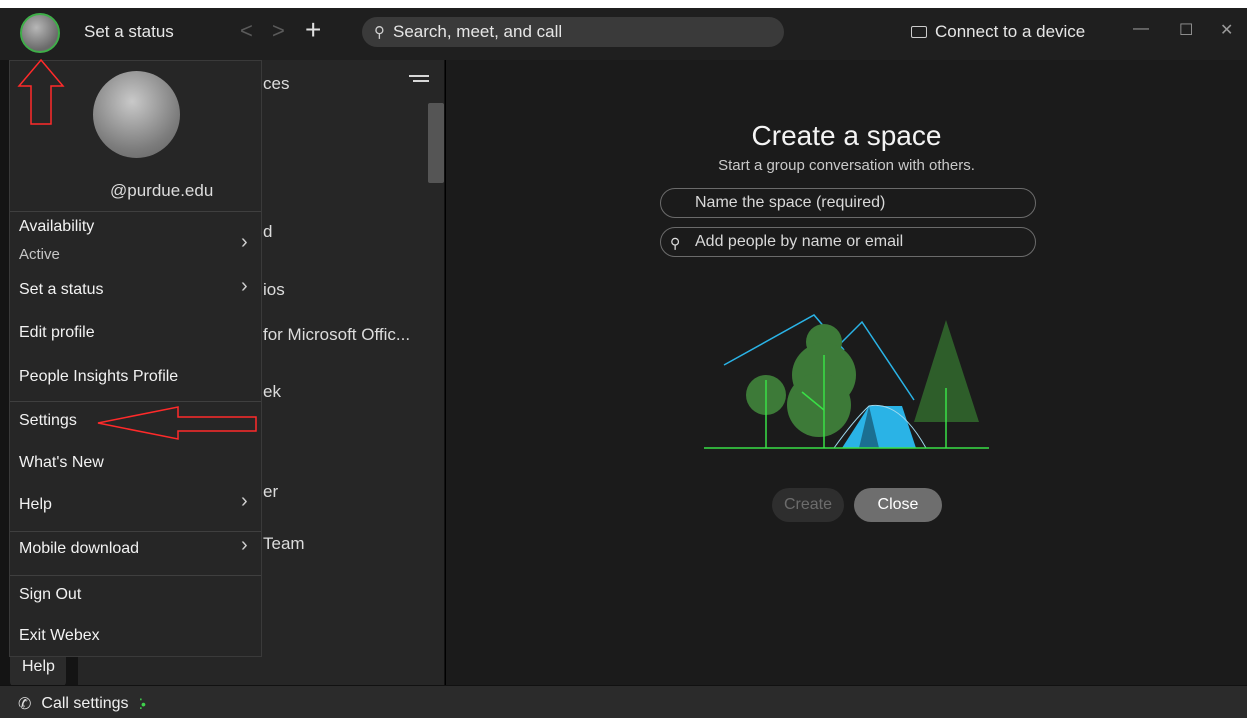  I want to click on list-item: ces, so click(276, 84).